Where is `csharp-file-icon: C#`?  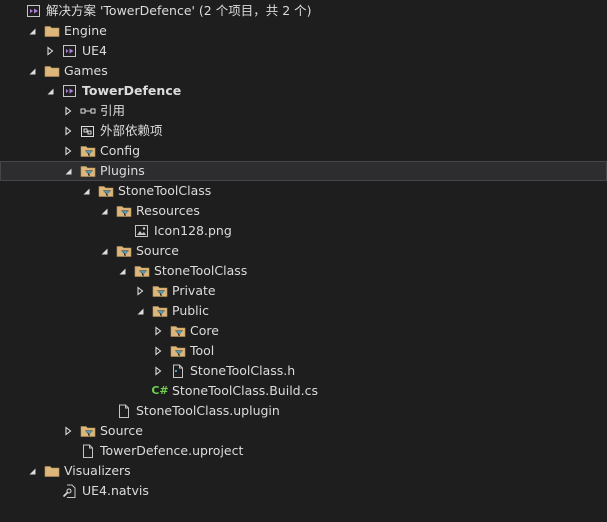
csharp-file-icon: C# is located at coordinates (160, 391).